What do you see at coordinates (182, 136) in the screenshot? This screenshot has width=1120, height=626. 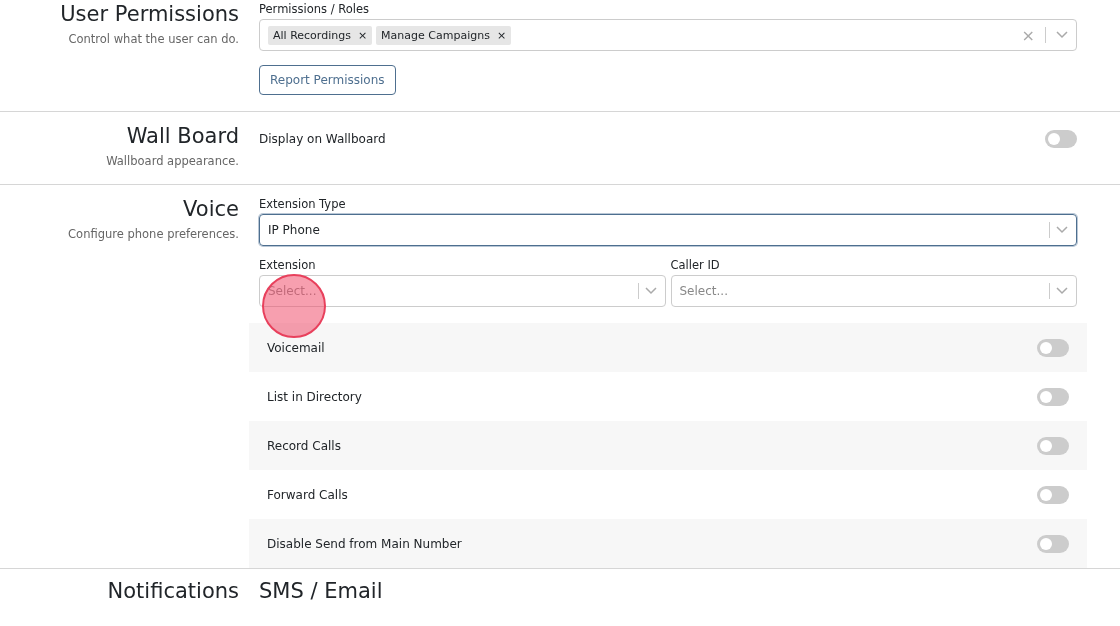 I see `section-title: Wall Board` at bounding box center [182, 136].